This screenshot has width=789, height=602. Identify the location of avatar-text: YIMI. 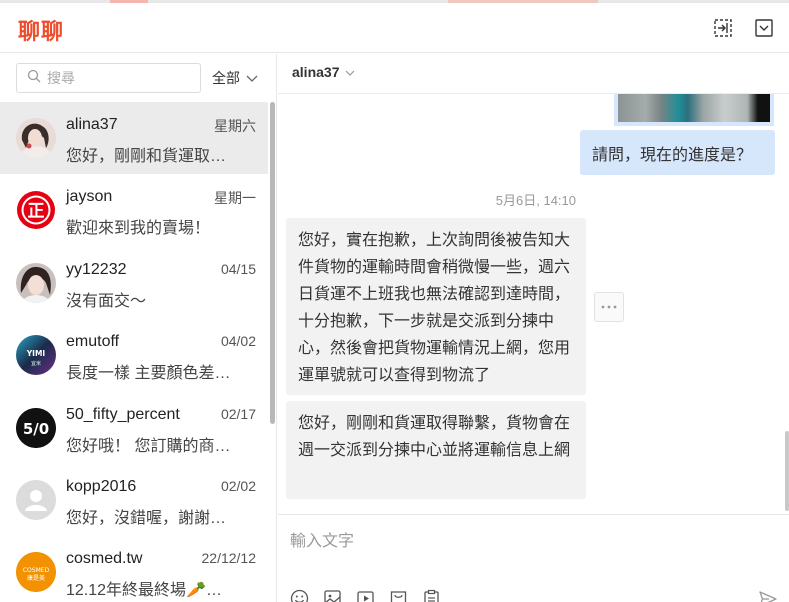
(36, 353).